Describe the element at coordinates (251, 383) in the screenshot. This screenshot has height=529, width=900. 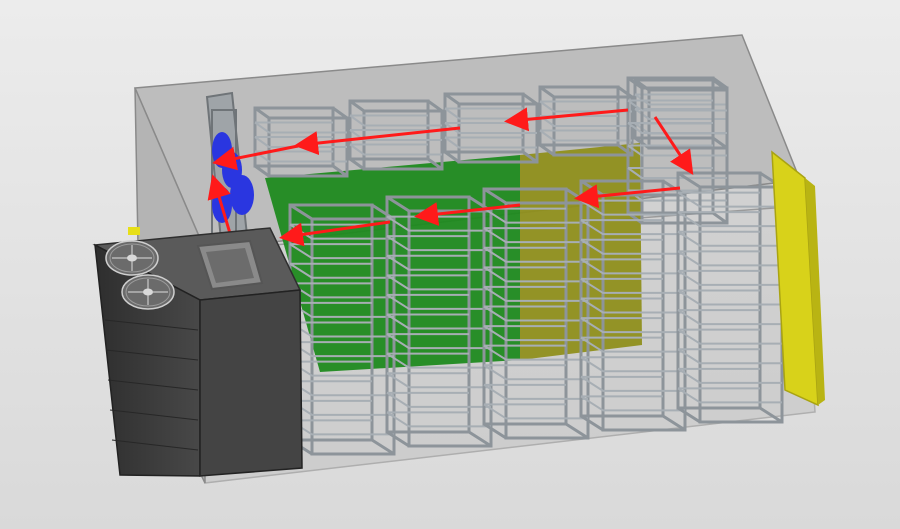
I see `heat-pump-side` at that location.